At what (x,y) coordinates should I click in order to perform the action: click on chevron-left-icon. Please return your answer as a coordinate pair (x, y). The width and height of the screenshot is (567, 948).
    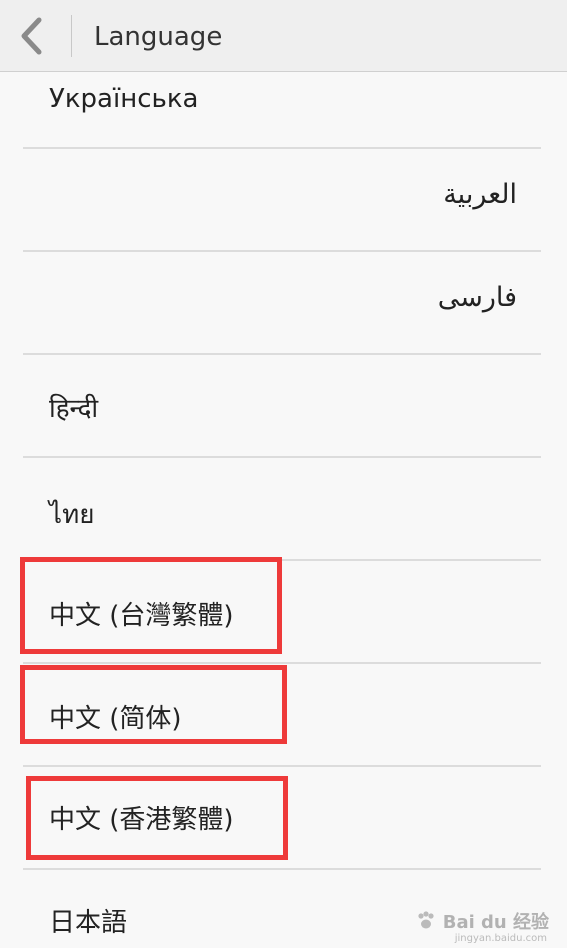
    Looking at the image, I should click on (31, 36).